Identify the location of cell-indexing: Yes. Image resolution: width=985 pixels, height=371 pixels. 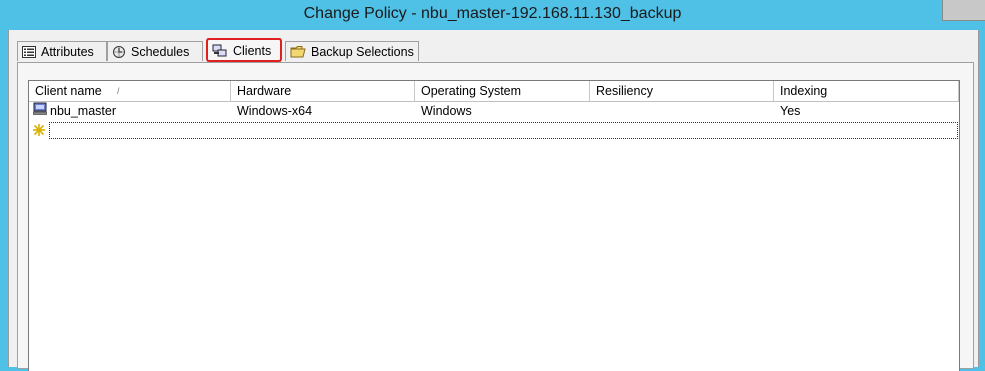
(790, 111).